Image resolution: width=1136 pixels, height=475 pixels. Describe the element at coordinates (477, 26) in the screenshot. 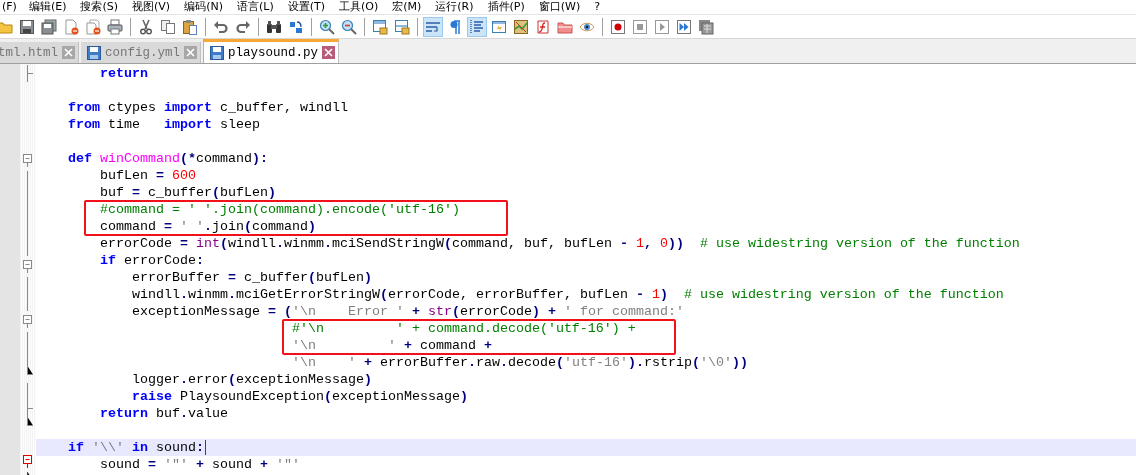

I see `indent-lines-icon` at that location.